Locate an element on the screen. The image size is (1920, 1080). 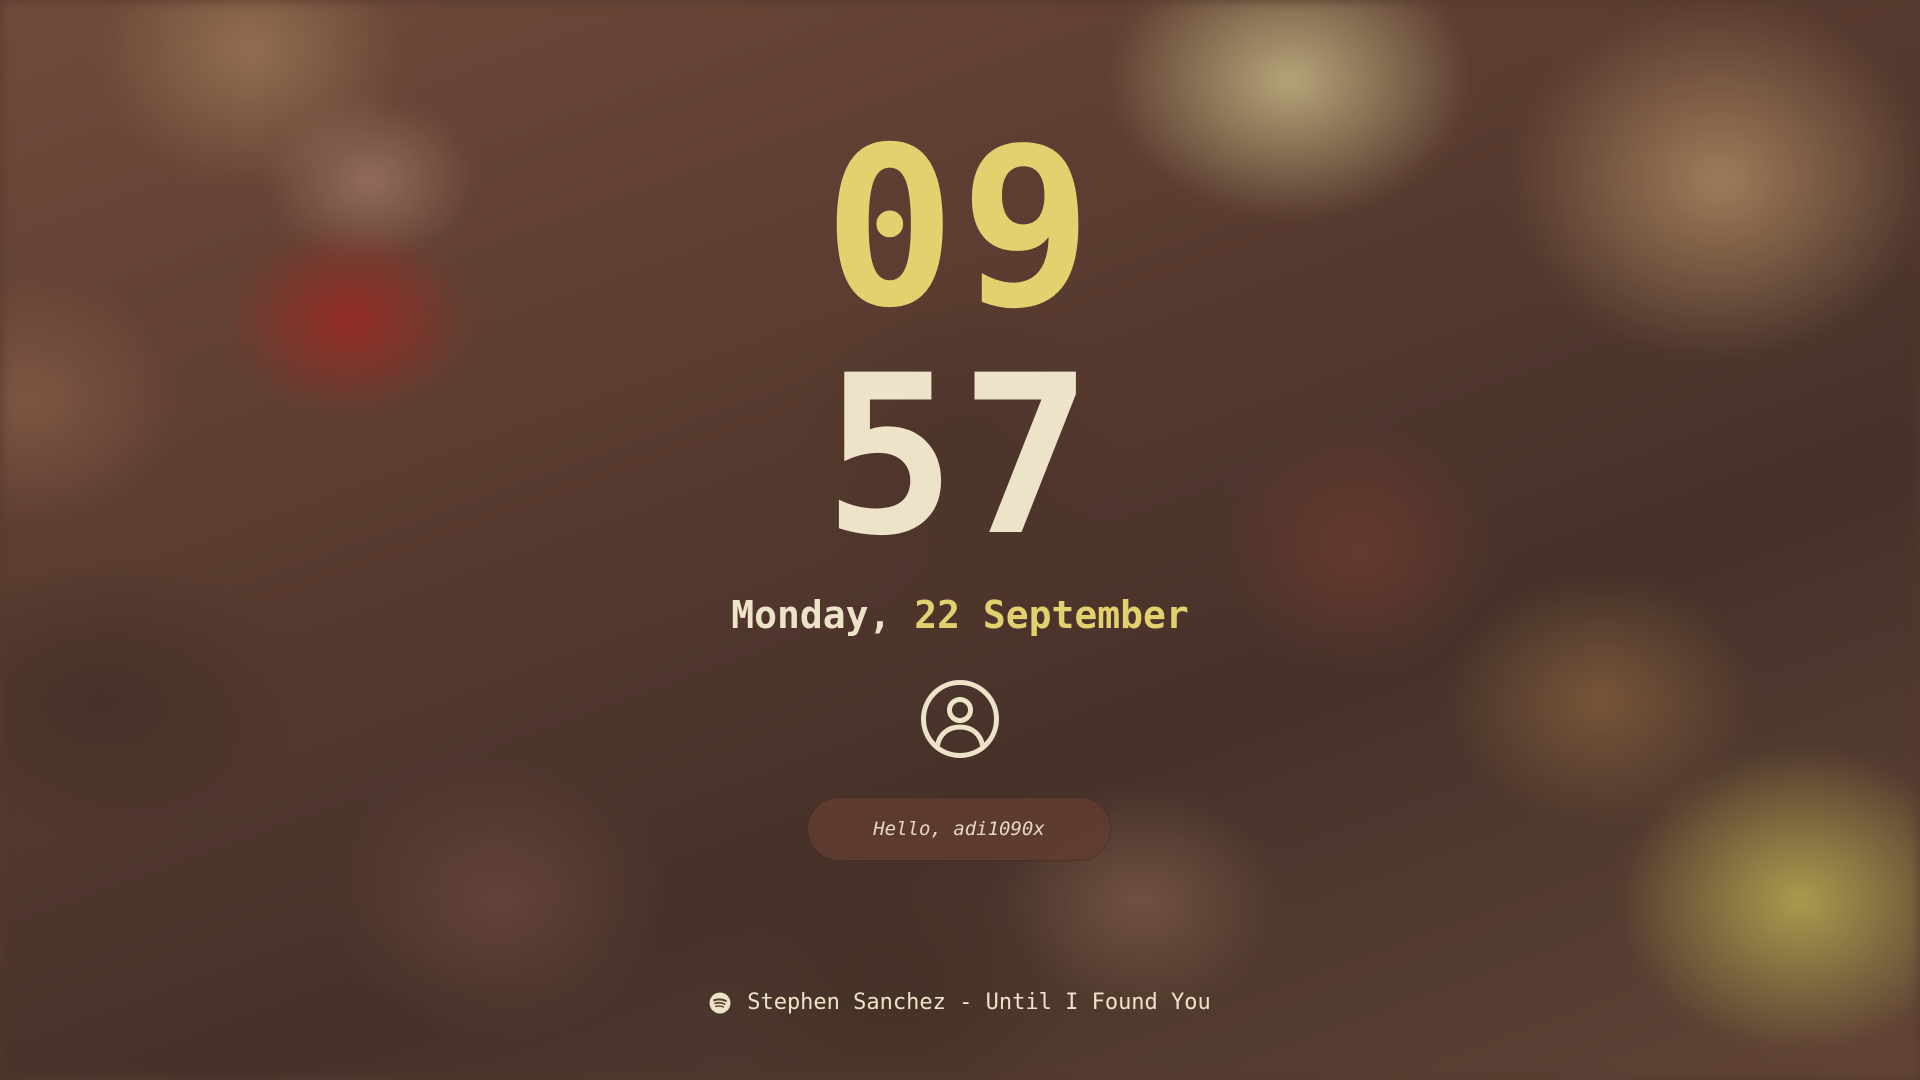
user-circle-icon is located at coordinates (960, 719).